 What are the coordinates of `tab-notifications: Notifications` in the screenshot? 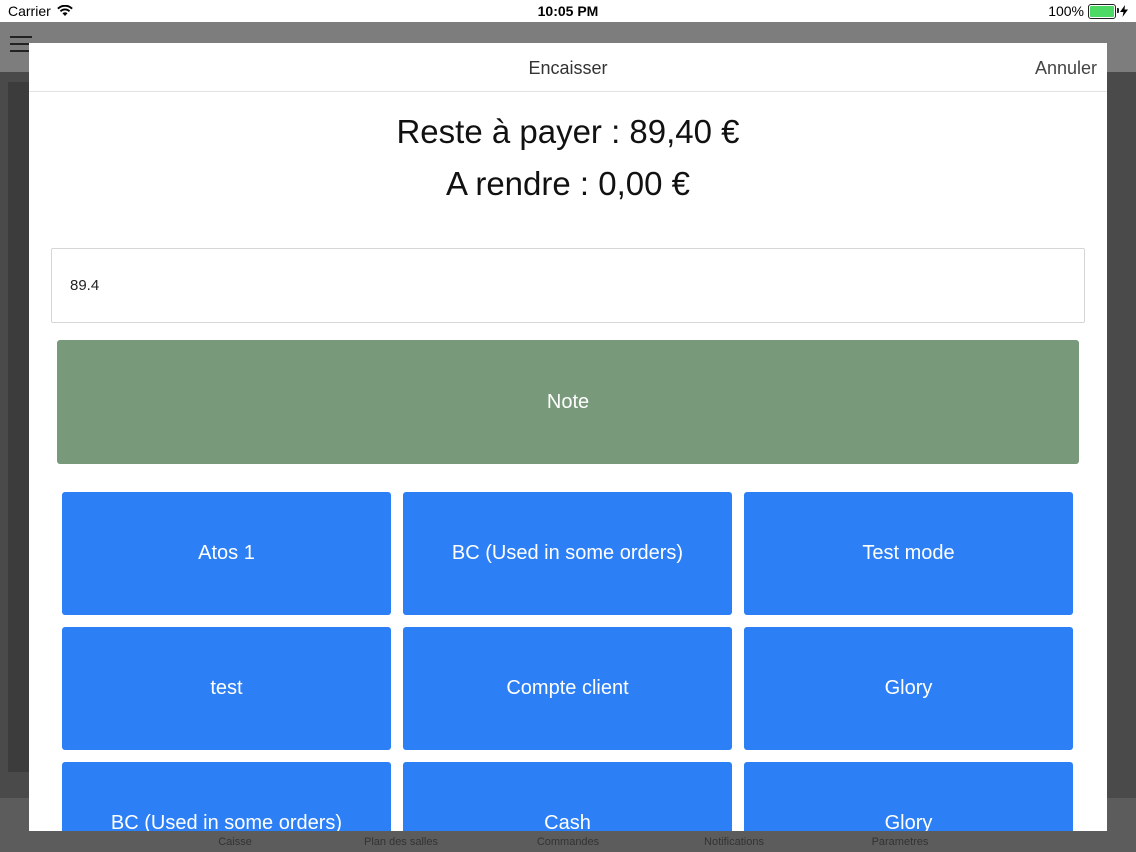 It's located at (734, 842).